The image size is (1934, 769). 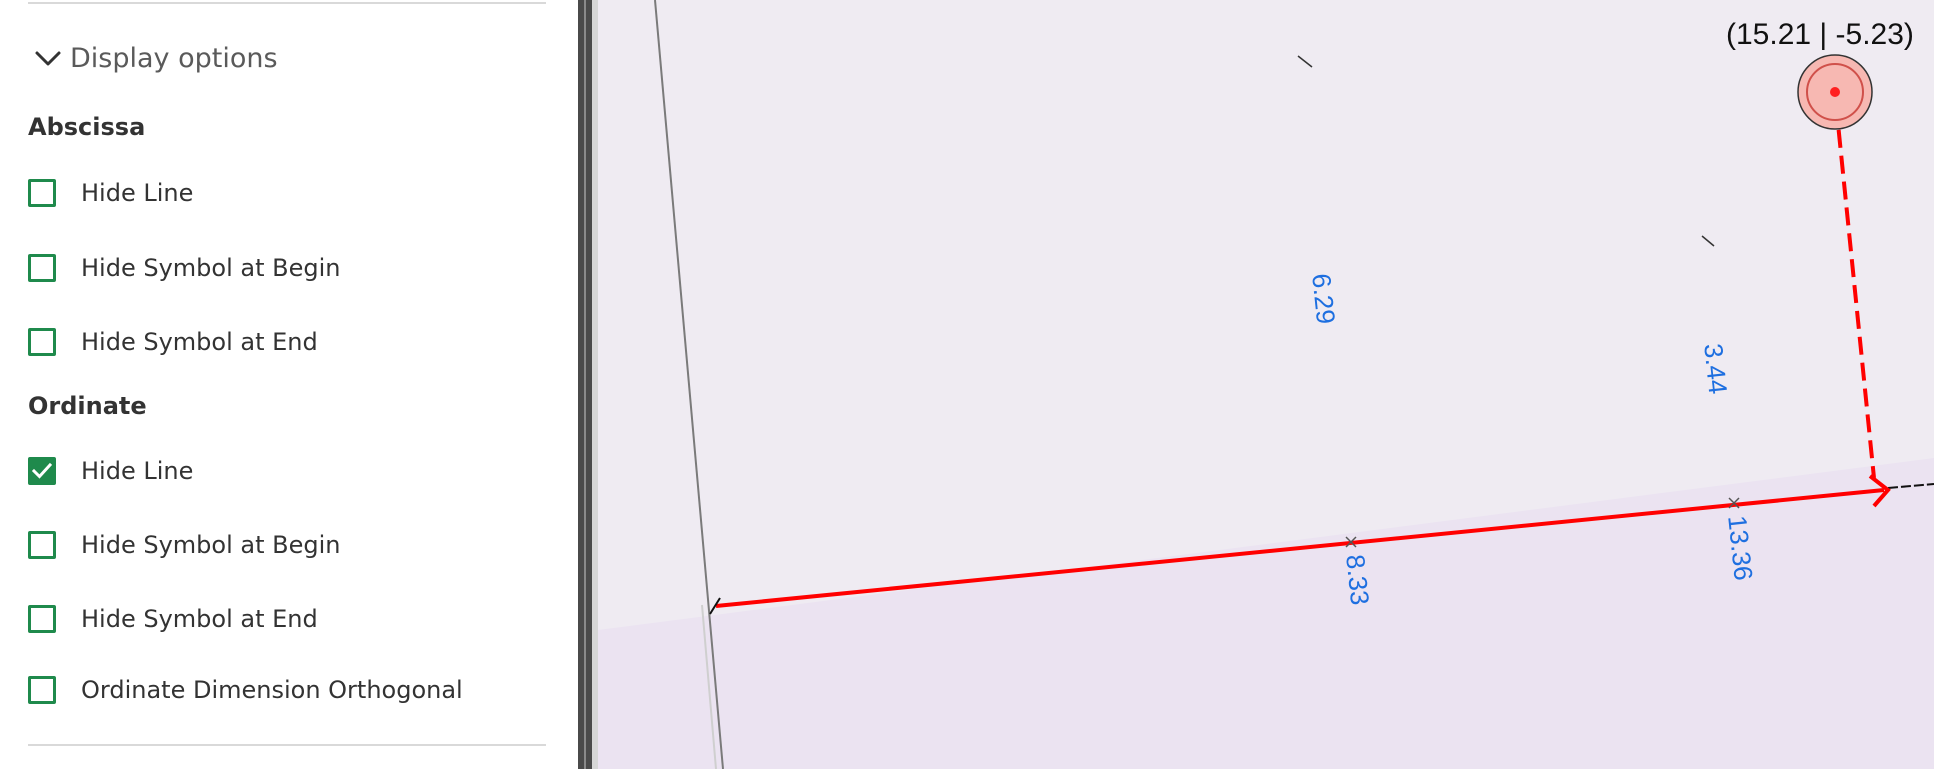 I want to click on abscissa-hide-symbol-end-checkbox, so click(x=42, y=342).